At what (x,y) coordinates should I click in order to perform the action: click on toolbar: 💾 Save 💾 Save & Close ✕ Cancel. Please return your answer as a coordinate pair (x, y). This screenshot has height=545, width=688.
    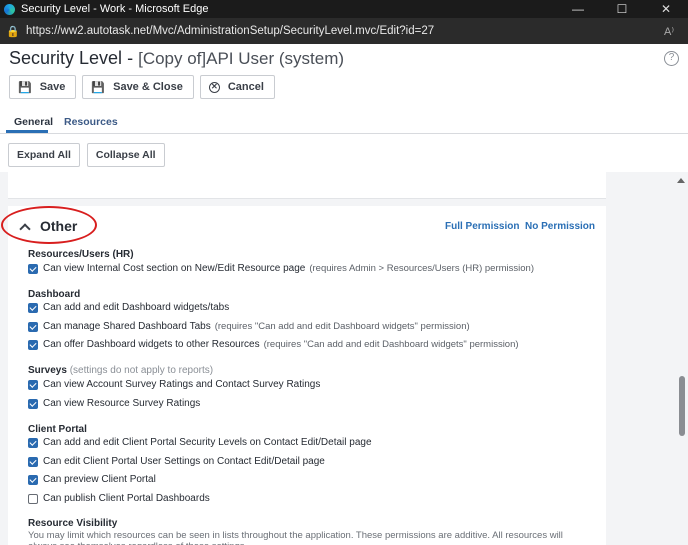
    Looking at the image, I should click on (142, 87).